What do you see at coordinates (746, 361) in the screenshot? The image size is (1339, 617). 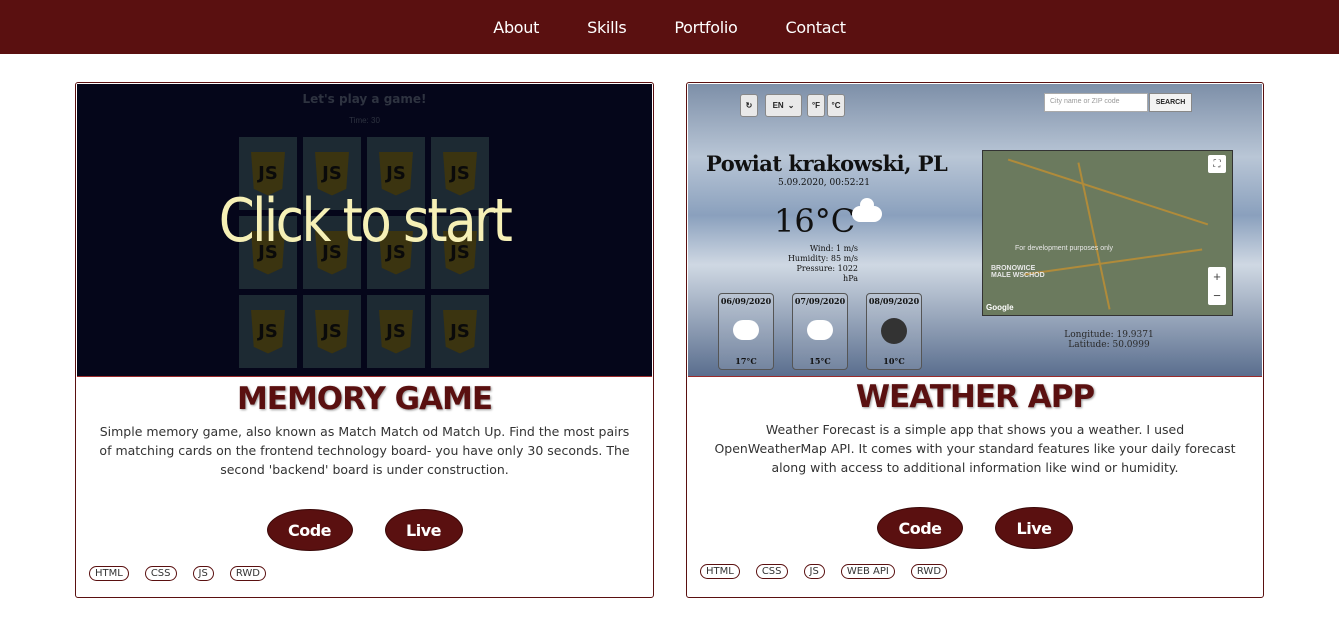 I see `forecast-temp: 17°C` at bounding box center [746, 361].